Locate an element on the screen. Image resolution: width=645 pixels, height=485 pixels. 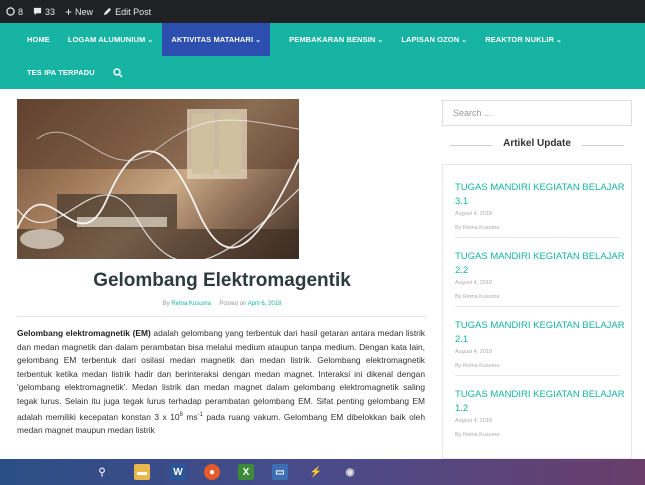
comment-icon is located at coordinates (10, 11).